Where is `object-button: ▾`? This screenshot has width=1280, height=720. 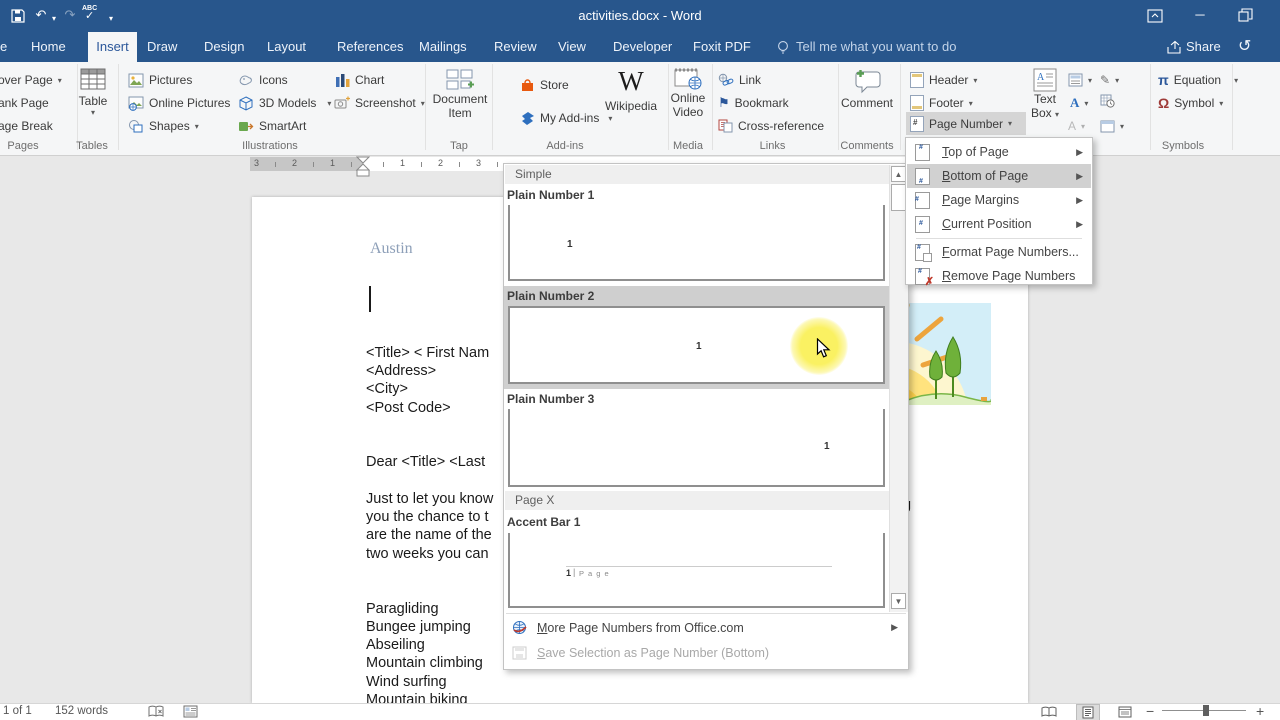
object-button: ▾ is located at coordinates (1112, 126).